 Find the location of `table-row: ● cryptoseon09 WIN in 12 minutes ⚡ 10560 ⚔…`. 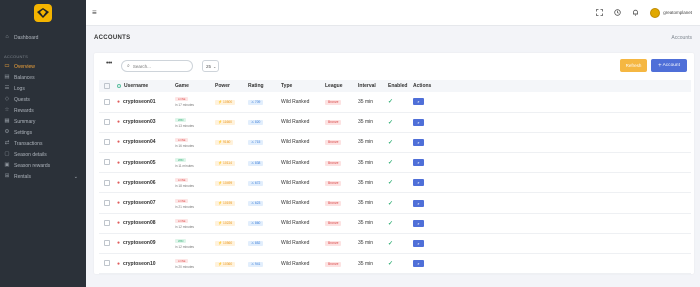

table-row: ● cryptoseon09 WIN in 12 minutes ⚡ 10560 ⚔… is located at coordinates (395, 243).